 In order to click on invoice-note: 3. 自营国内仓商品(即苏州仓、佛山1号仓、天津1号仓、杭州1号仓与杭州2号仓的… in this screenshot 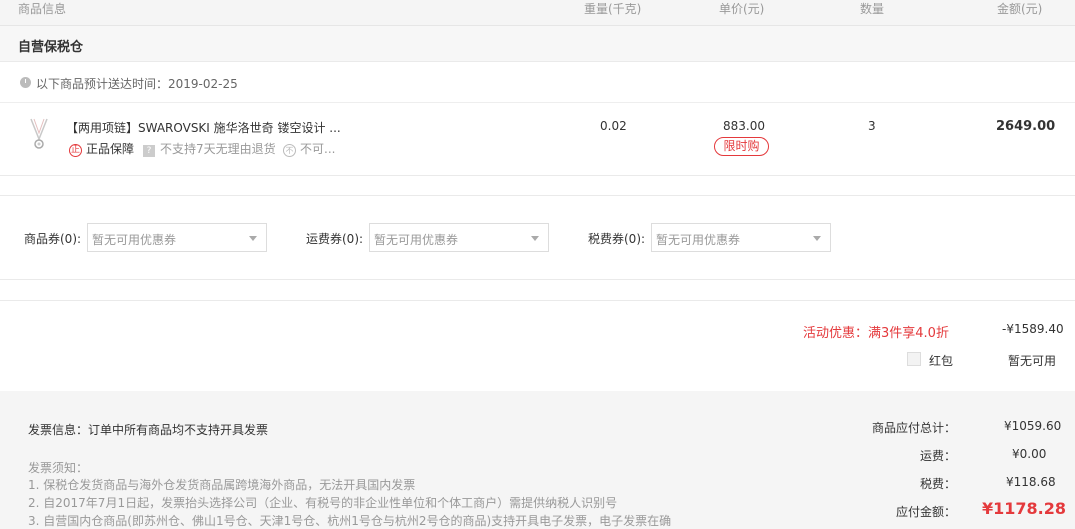, I will do `click(350, 521)`.